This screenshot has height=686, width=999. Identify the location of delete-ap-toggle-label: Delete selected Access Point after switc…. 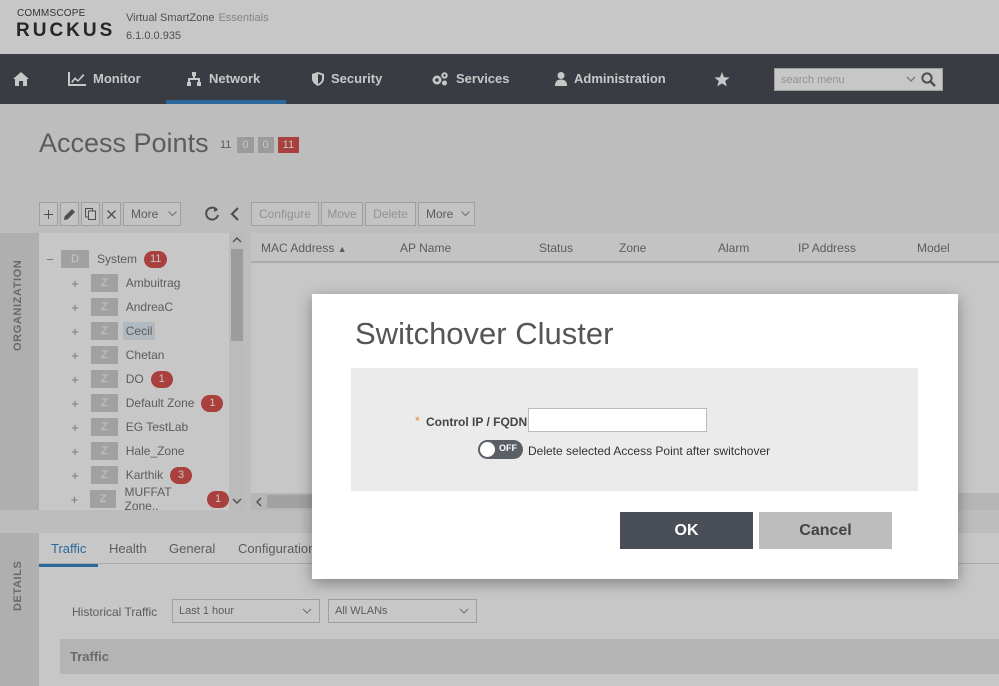
(649, 451).